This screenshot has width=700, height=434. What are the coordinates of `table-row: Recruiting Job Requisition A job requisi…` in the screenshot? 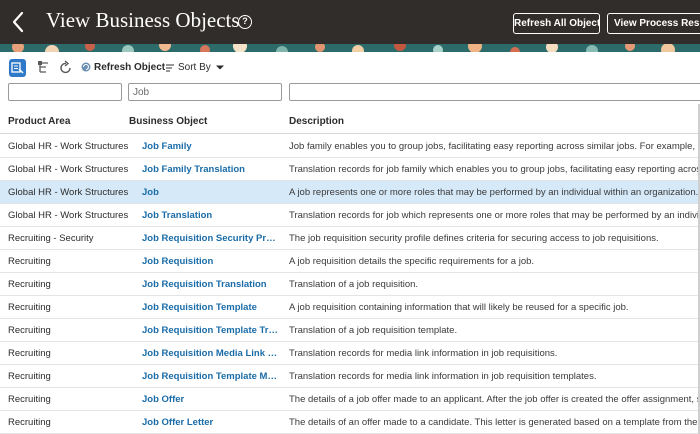 It's located at (350, 261).